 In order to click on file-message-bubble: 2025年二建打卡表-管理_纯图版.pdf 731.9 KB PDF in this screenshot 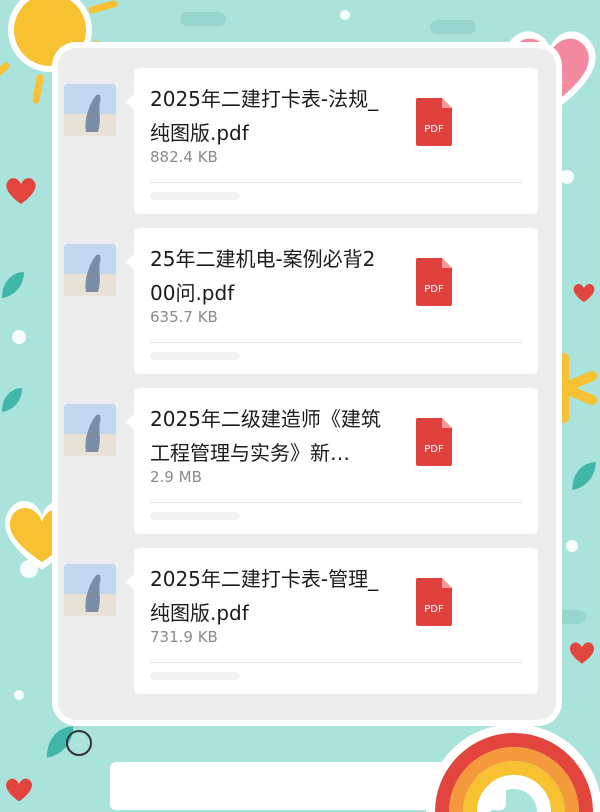, I will do `click(332, 621)`.